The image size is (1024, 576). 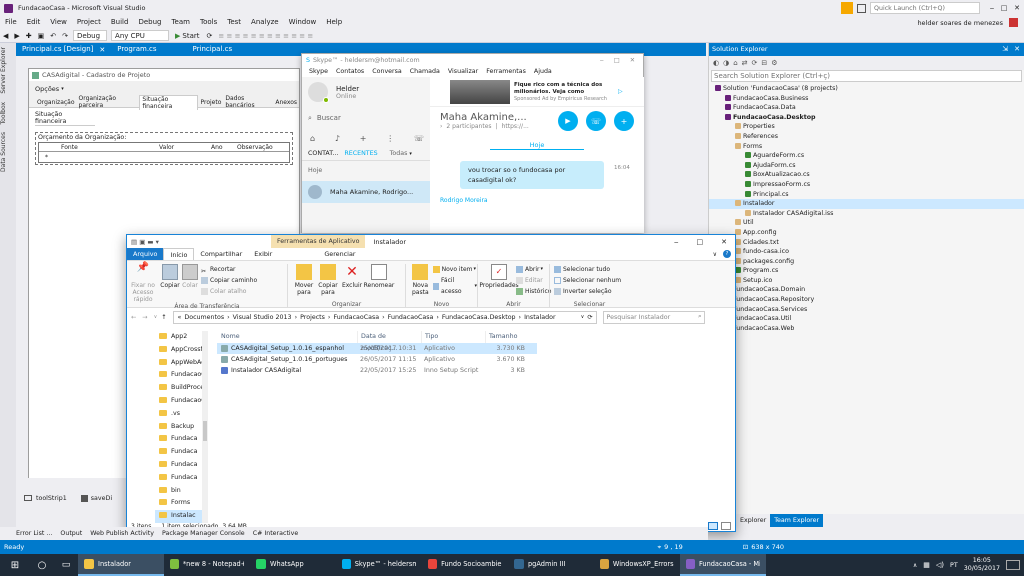 What do you see at coordinates (229, 269) in the screenshot?
I see `cut-button: ✂ Recortar` at bounding box center [229, 269].